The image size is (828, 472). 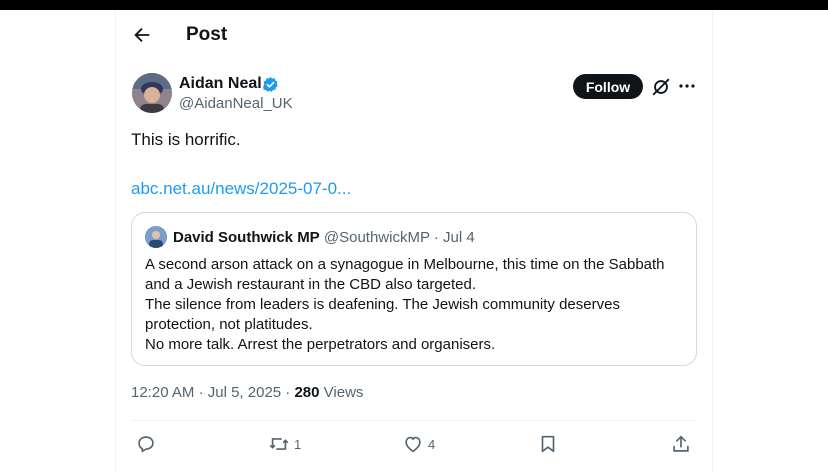 What do you see at coordinates (279, 444) in the screenshot?
I see `repost-icon` at bounding box center [279, 444].